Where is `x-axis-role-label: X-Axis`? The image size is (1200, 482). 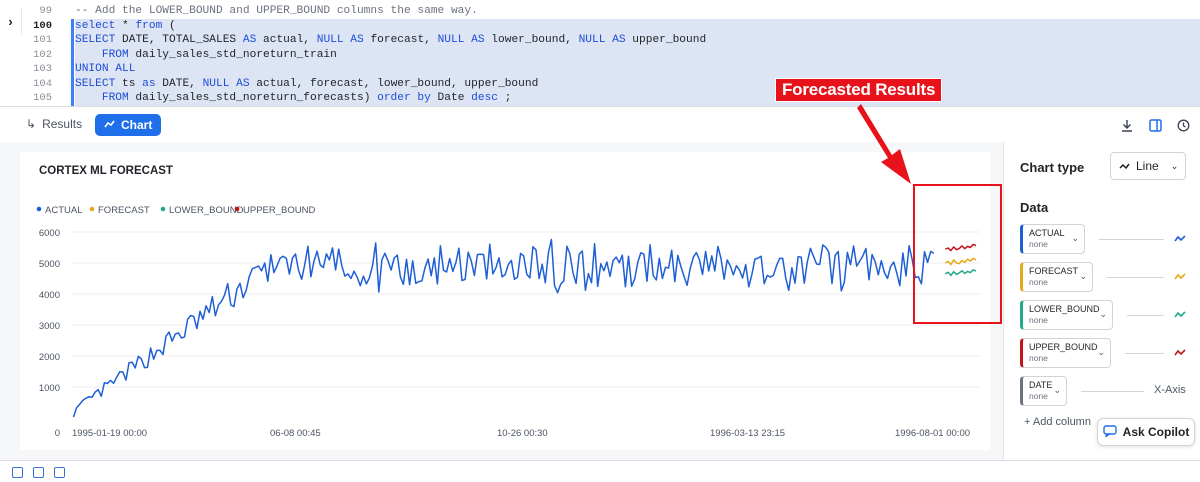 x-axis-role-label: X-Axis is located at coordinates (1170, 390).